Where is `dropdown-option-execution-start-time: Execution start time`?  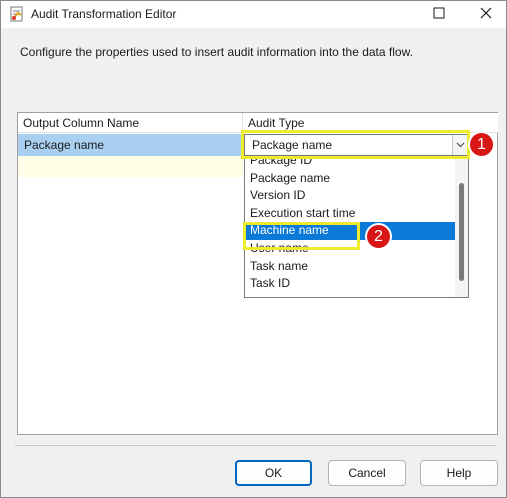
dropdown-option-execution-start-time: Execution start time is located at coordinates (350, 214).